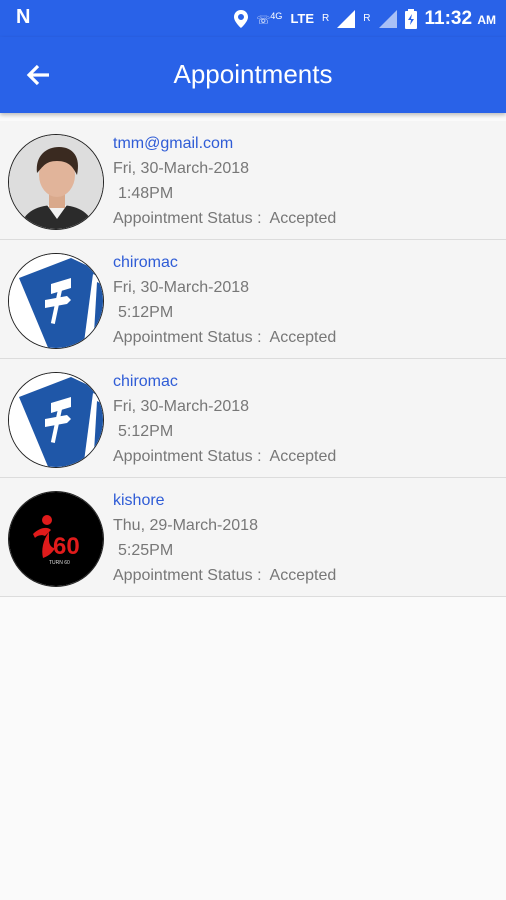 The width and height of the screenshot is (506, 900). What do you see at coordinates (59, 563) in the screenshot?
I see `svg-text: TURN 60` at bounding box center [59, 563].